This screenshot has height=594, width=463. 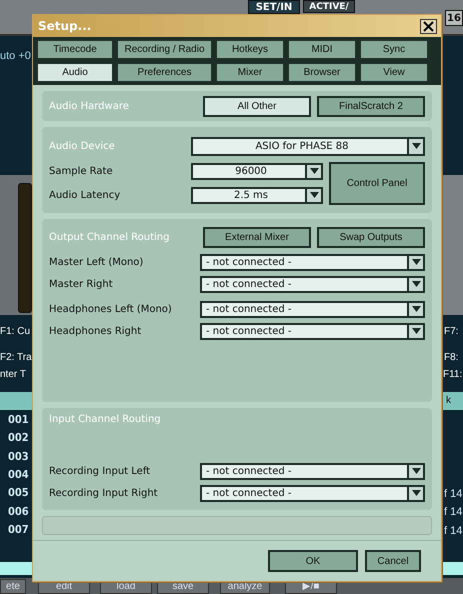 What do you see at coordinates (89, 106) in the screenshot?
I see `section-label: Audio Hardware` at bounding box center [89, 106].